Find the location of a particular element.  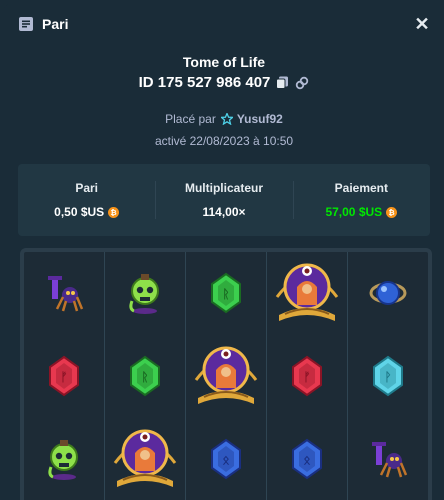

activated-timestamp: activé 22/08/2023 à 10:50 is located at coordinates (224, 141).